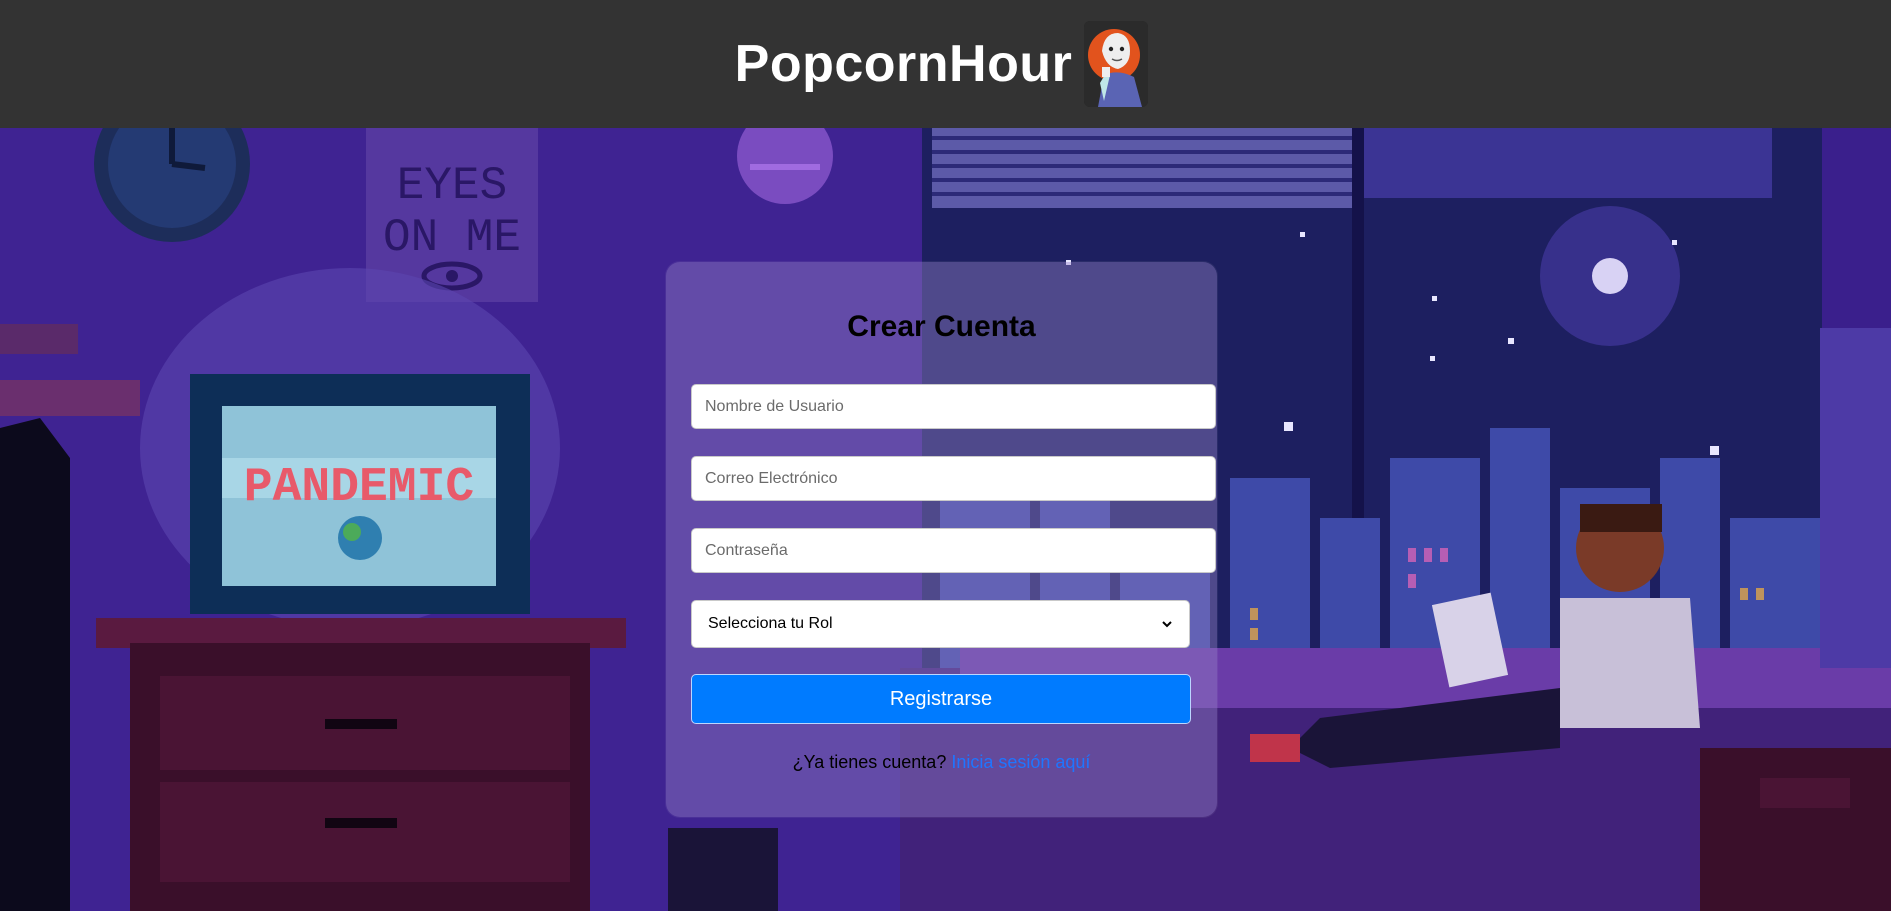 Image resolution: width=1891 pixels, height=911 pixels. Describe the element at coordinates (940, 624) in the screenshot. I see `role-select: Selecciona tu Rol` at that location.